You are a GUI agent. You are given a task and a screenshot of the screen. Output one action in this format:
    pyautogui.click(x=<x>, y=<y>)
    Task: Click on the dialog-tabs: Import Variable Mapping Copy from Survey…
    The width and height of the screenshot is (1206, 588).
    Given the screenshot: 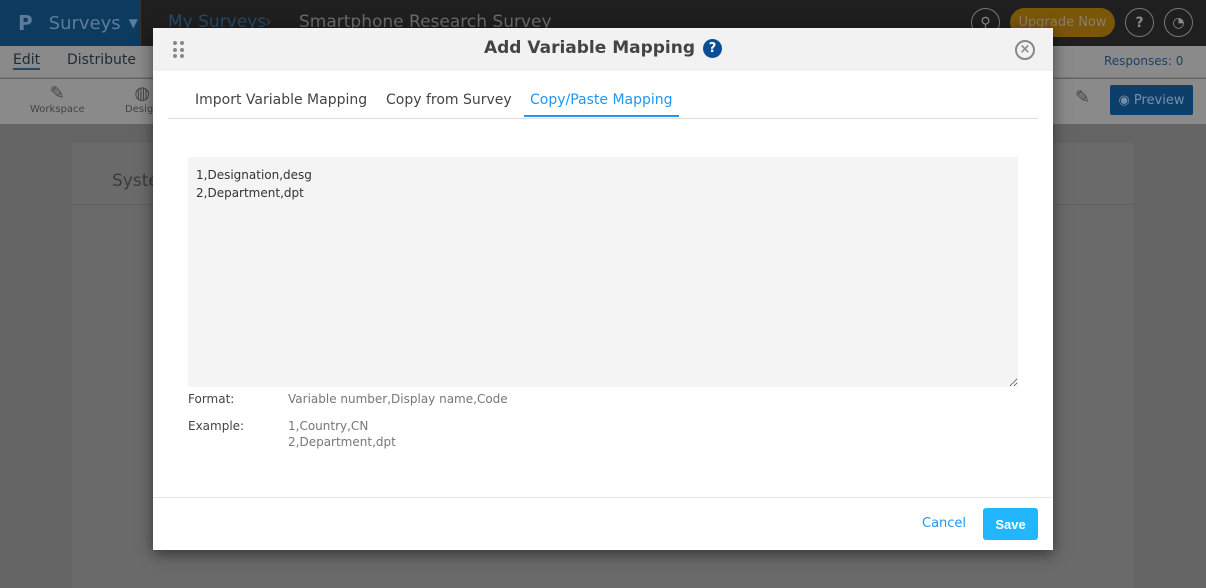 What is the action you would take?
    pyautogui.click(x=603, y=97)
    